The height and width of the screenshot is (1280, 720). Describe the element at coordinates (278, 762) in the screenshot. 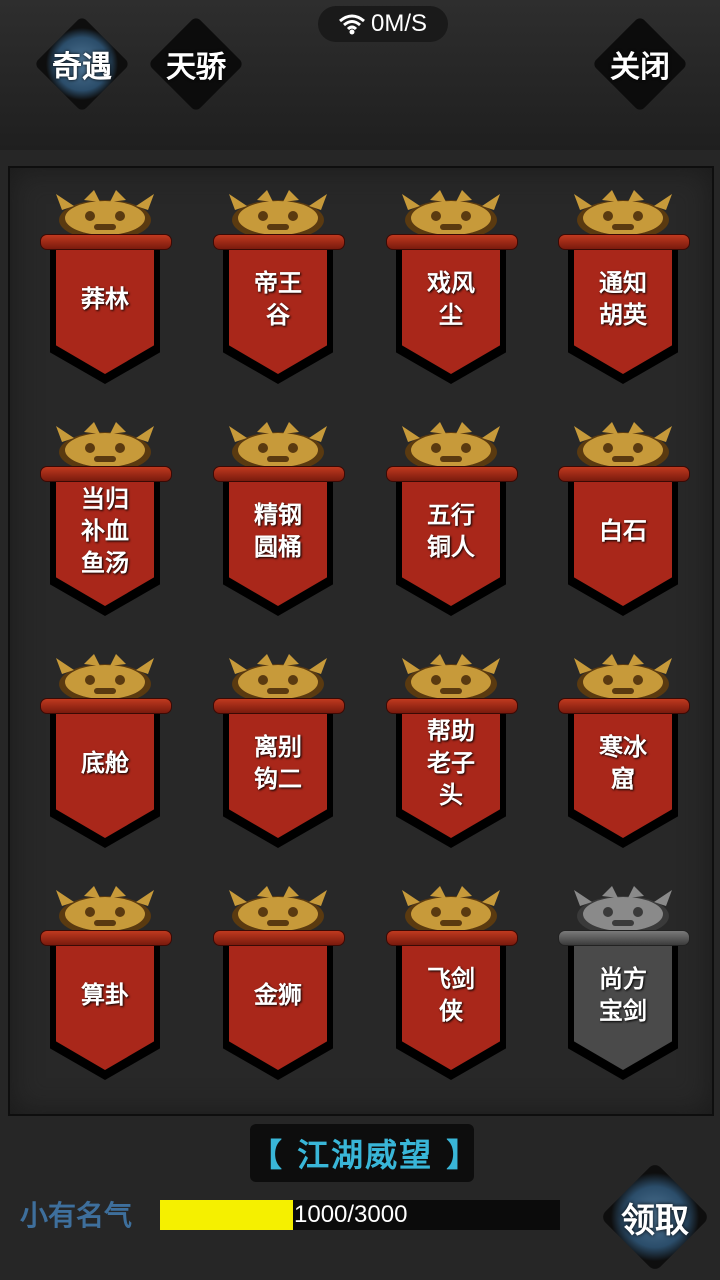

I see `encounter-name: 离别 钩二` at that location.